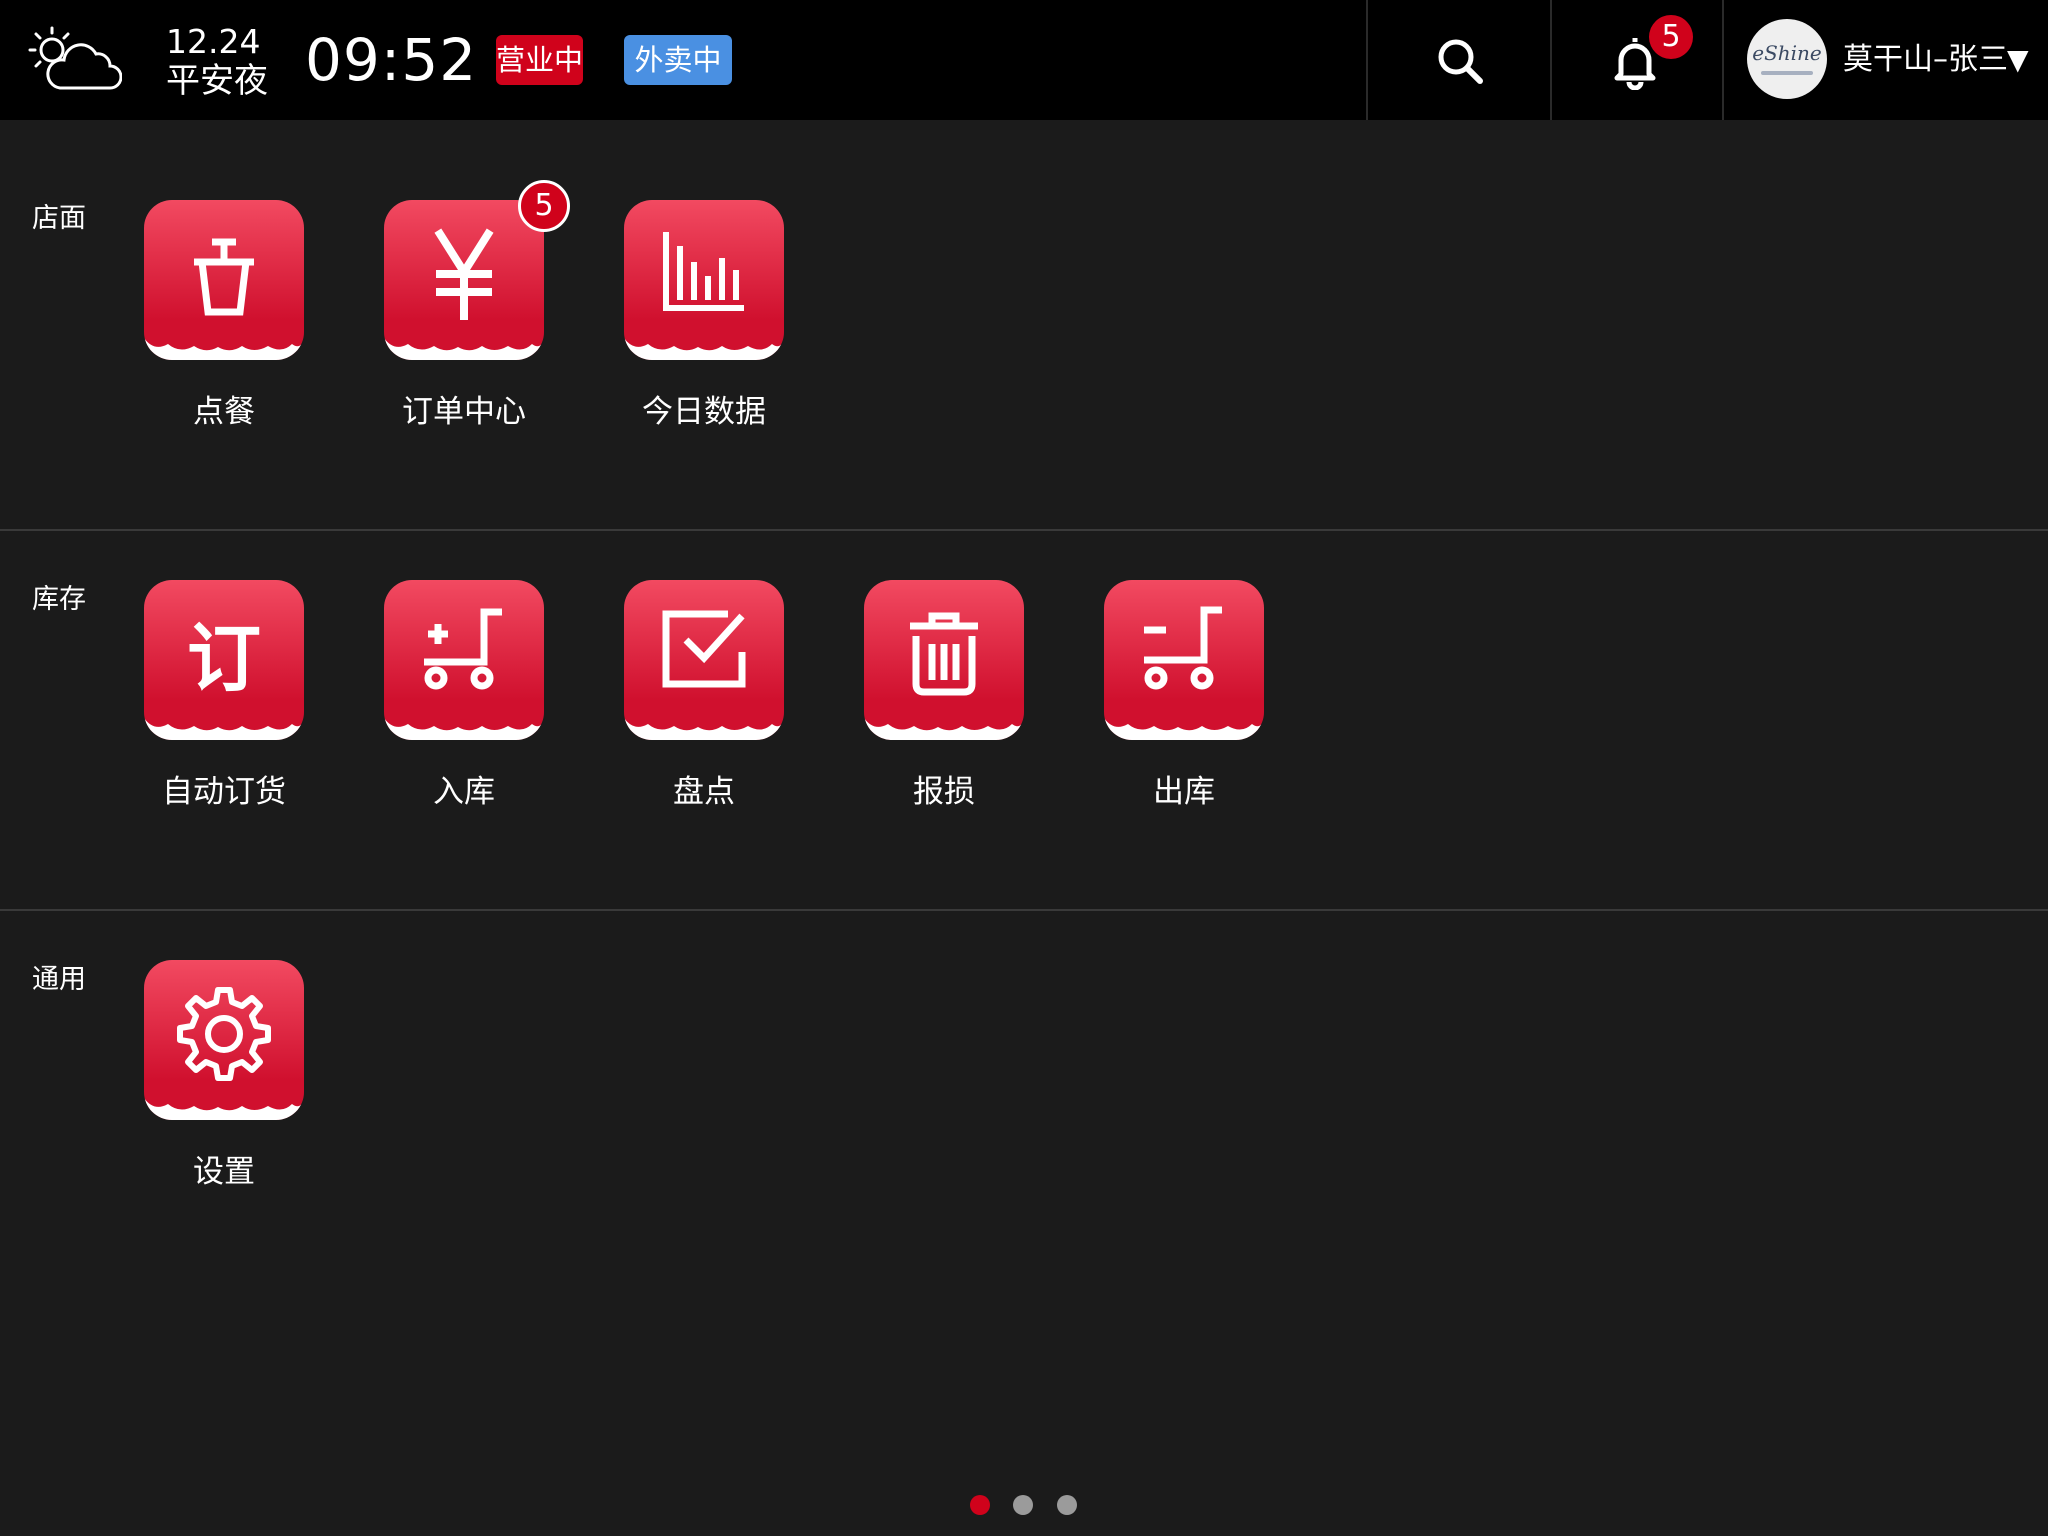  Describe the element at coordinates (1184, 792) in the screenshot. I see `app-label: 出库` at that location.